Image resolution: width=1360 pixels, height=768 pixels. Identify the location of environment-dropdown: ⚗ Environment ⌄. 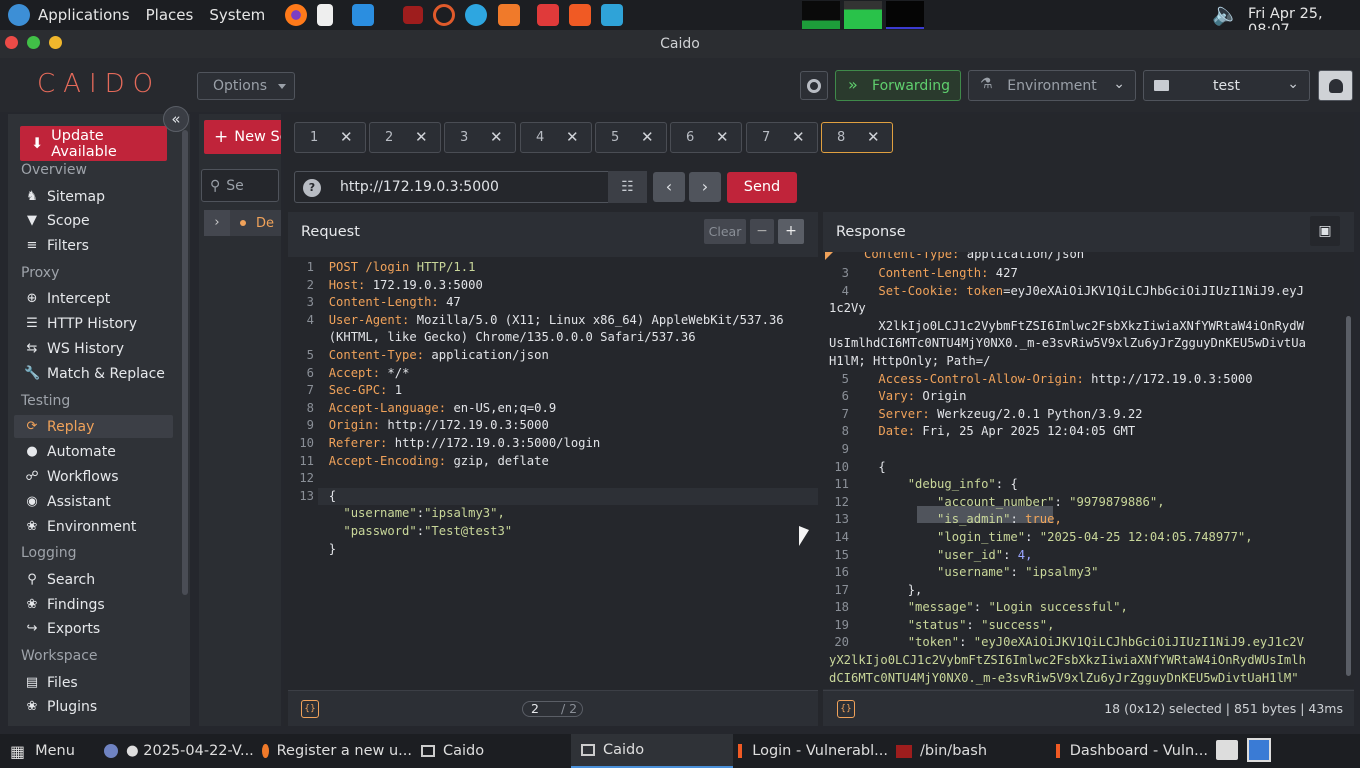
(1052, 85).